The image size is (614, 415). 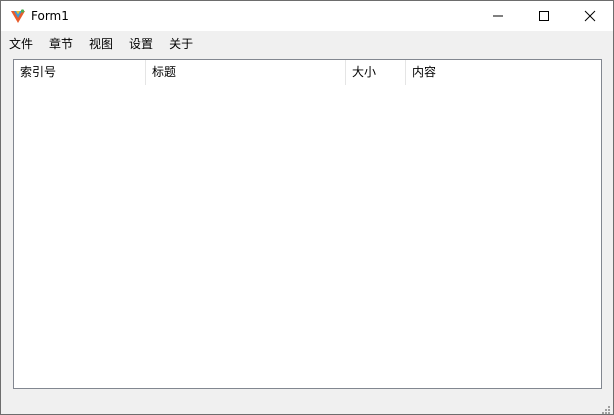 I want to click on close-icon, so click(x=590, y=16).